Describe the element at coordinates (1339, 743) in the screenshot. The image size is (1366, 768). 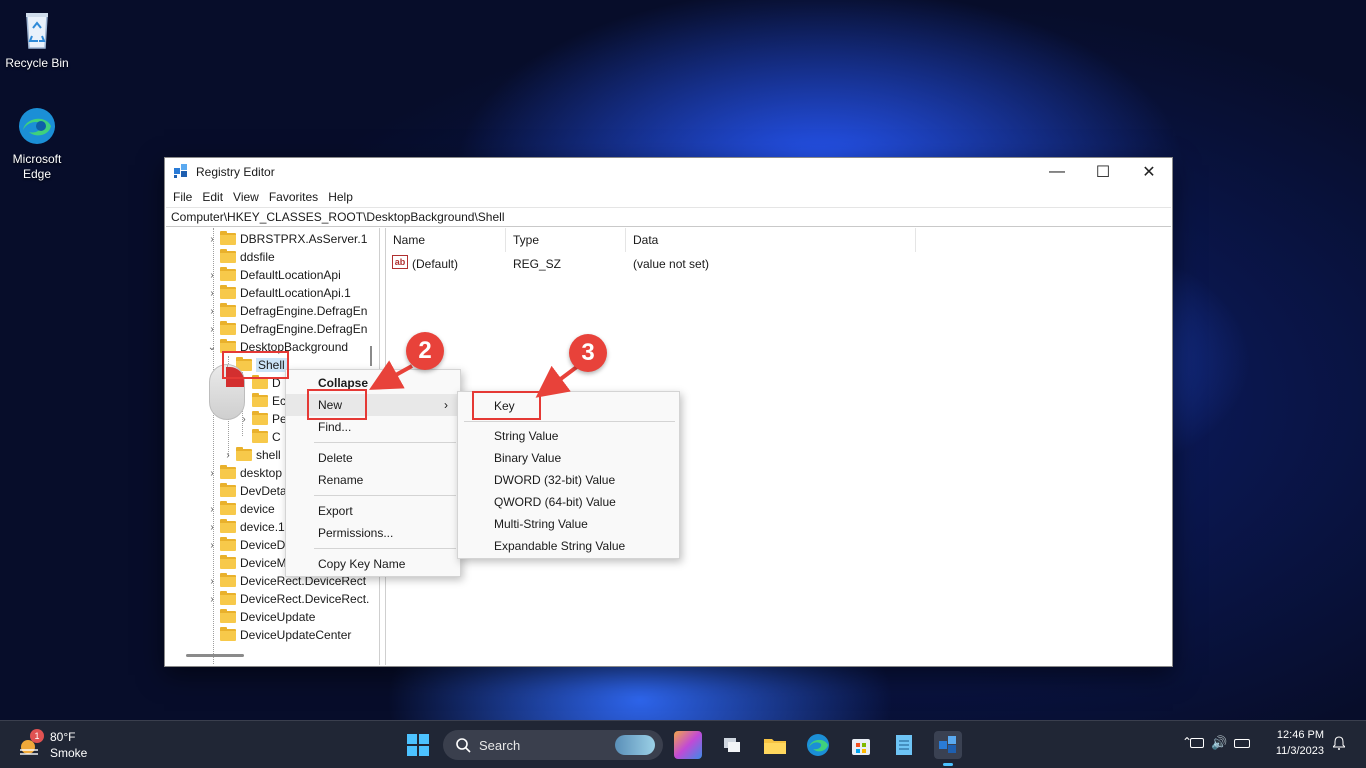
I see `notification-bell-icon` at that location.